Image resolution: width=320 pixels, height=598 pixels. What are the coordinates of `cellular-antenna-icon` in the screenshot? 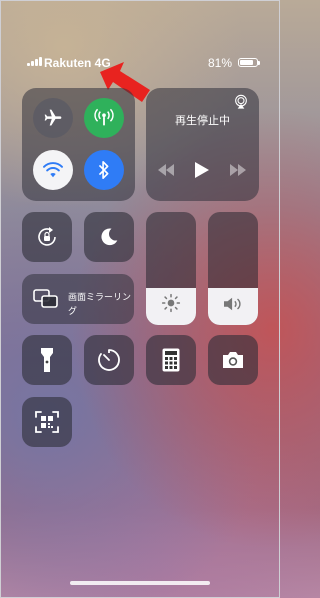 It's located at (104, 117).